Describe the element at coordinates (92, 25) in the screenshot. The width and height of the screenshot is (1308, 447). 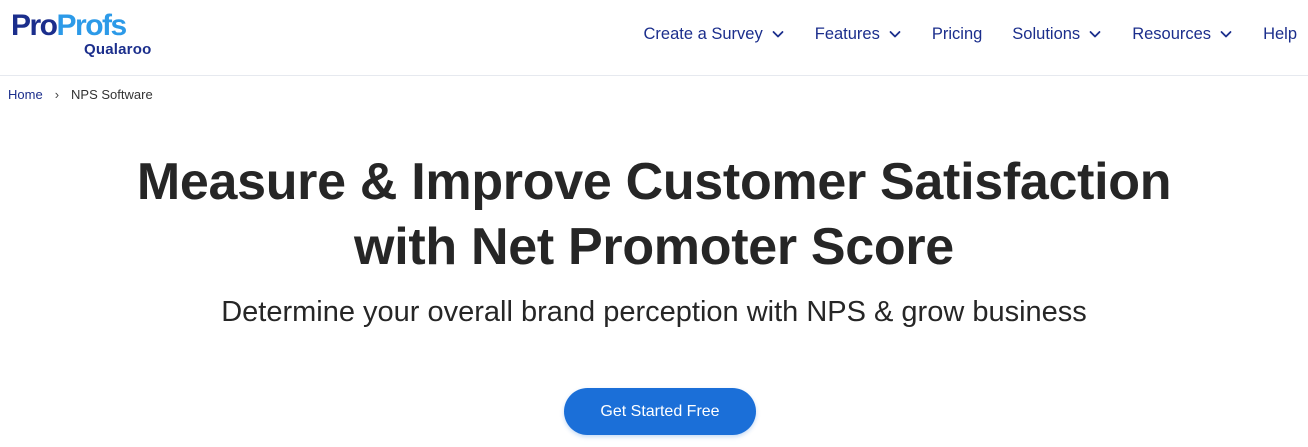
I see `logo-profs-text: Profs` at that location.